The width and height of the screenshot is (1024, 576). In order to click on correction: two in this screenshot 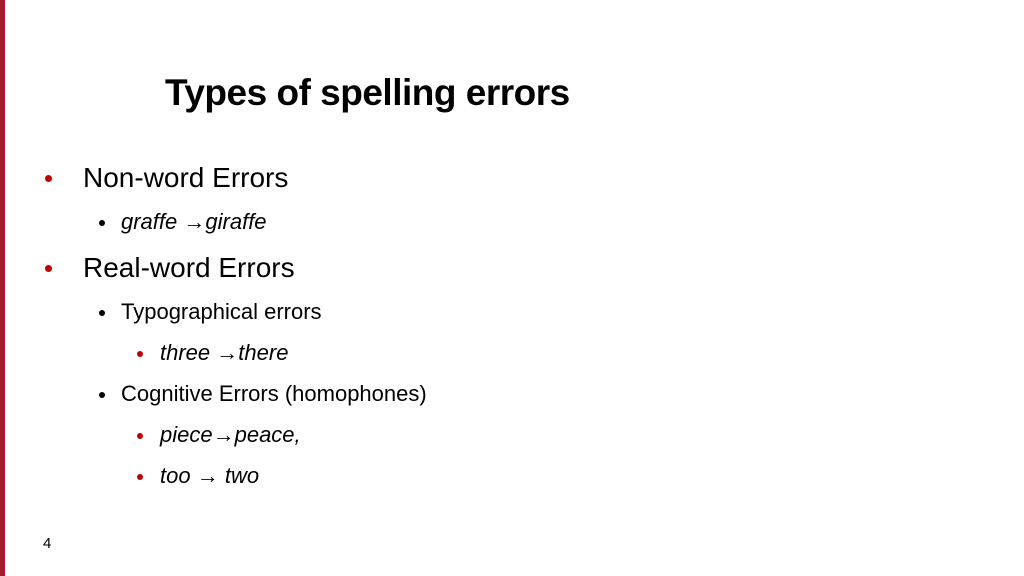, I will do `click(242, 475)`.